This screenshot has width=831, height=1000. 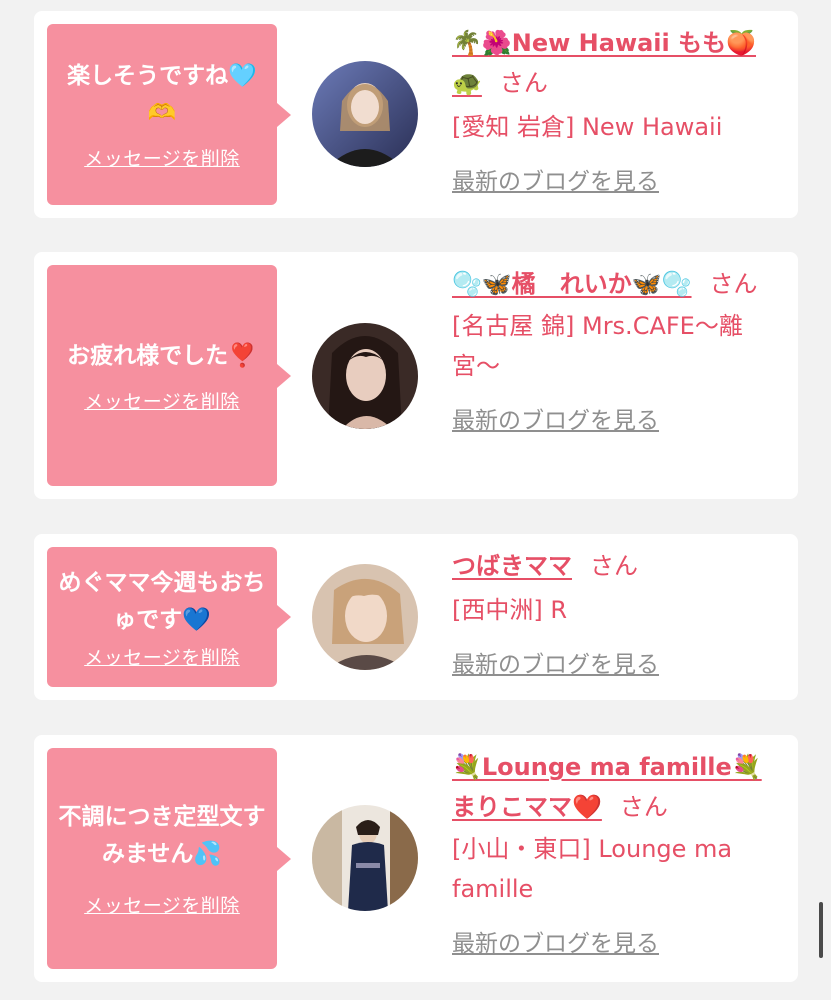 I want to click on message-text: 不調につき定型文すみません💦, so click(x=162, y=835).